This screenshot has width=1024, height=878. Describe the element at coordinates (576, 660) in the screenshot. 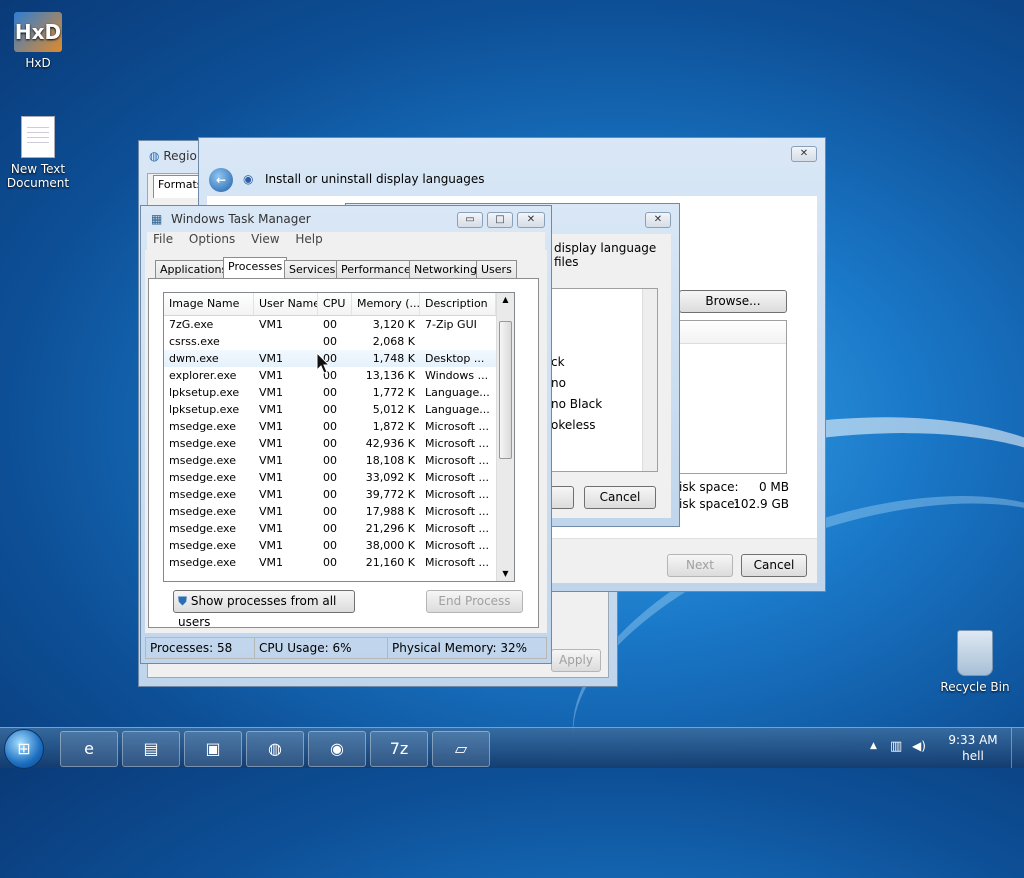

I see `apply-button: Apply` at that location.